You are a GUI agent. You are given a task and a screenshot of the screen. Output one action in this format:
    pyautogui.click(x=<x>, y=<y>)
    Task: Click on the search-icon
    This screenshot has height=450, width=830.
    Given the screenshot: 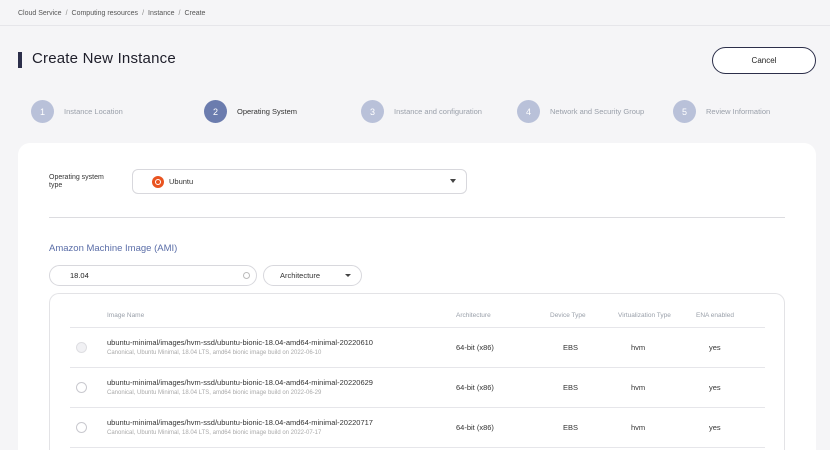 What is the action you would take?
    pyautogui.click(x=246, y=275)
    